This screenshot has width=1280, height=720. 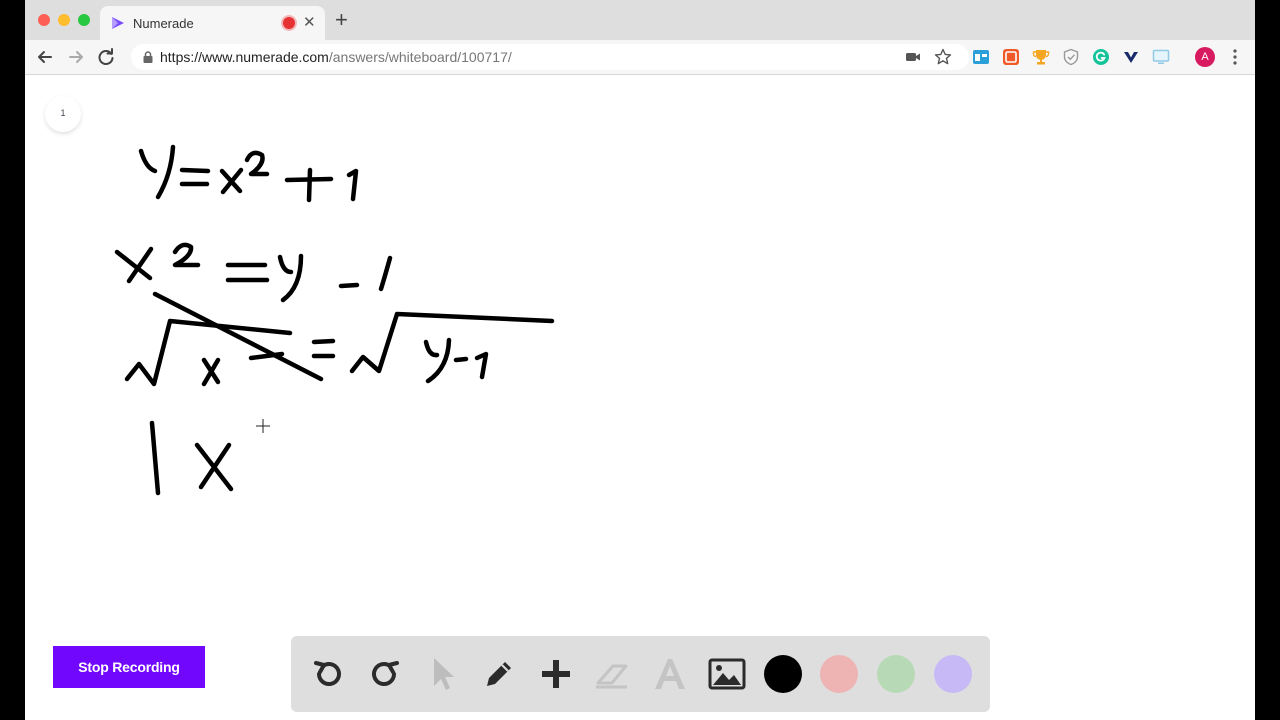 What do you see at coordinates (1161, 57) in the screenshot?
I see `cast-screen-icon` at bounding box center [1161, 57].